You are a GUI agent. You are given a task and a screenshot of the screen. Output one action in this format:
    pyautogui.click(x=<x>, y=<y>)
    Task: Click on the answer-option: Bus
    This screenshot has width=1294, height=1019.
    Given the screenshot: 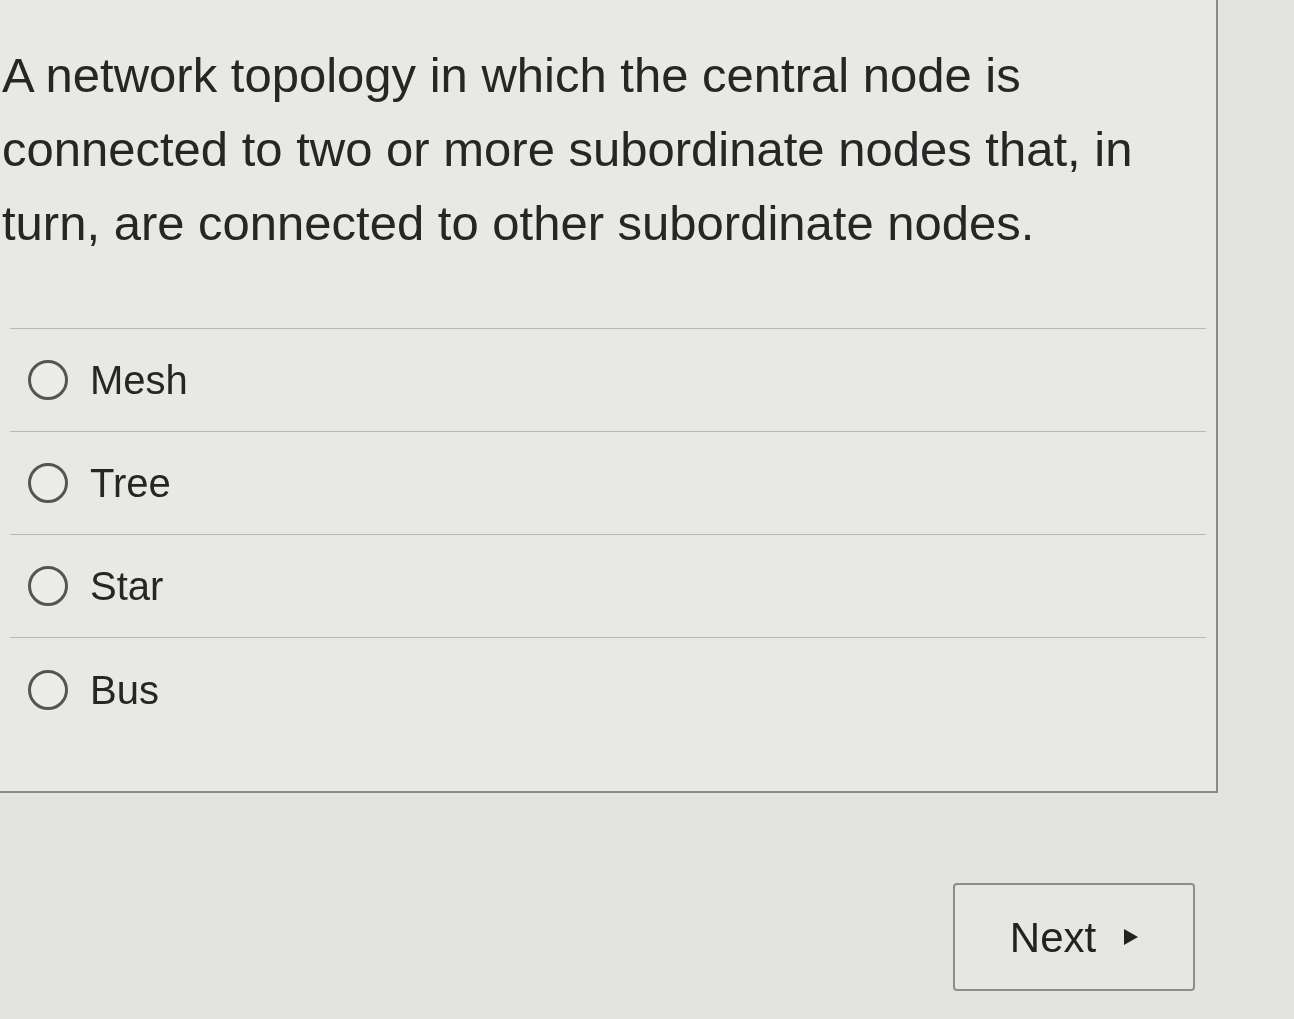 What is the action you would take?
    pyautogui.click(x=608, y=689)
    